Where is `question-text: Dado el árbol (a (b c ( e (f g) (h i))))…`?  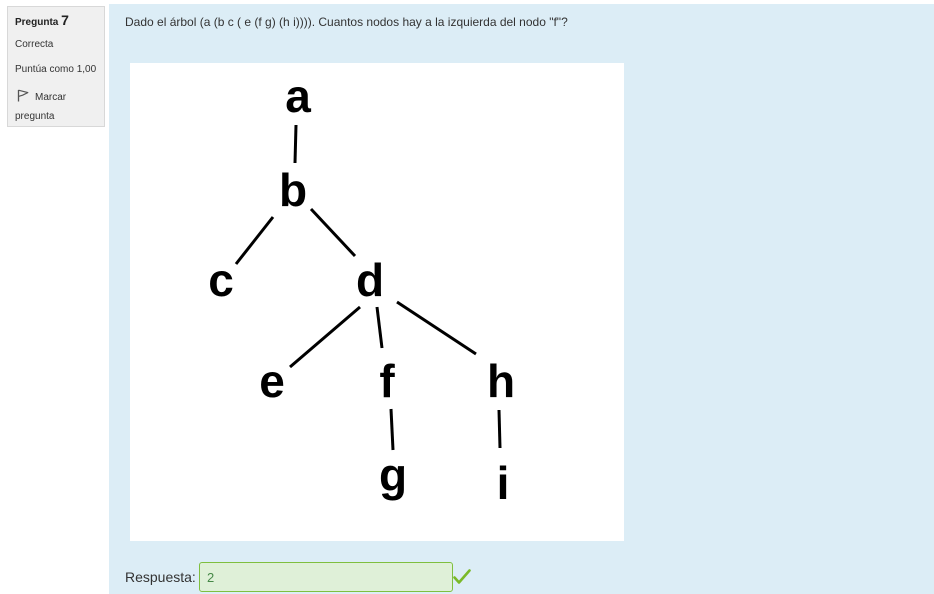
question-text: Dado el árbol (a (b c ( e (f g) (h i))))… is located at coordinates (346, 22).